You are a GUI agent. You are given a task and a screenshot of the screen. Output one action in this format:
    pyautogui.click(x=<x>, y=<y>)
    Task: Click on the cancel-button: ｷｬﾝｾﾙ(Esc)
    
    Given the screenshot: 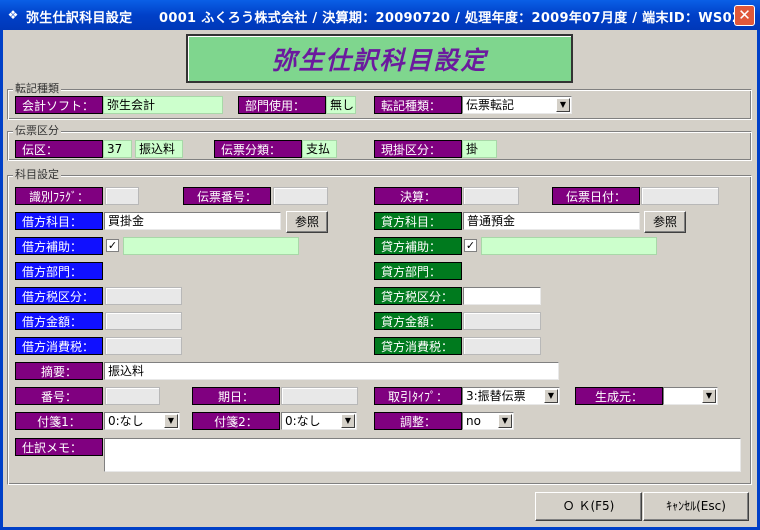 What is the action you would take?
    pyautogui.click(x=696, y=506)
    